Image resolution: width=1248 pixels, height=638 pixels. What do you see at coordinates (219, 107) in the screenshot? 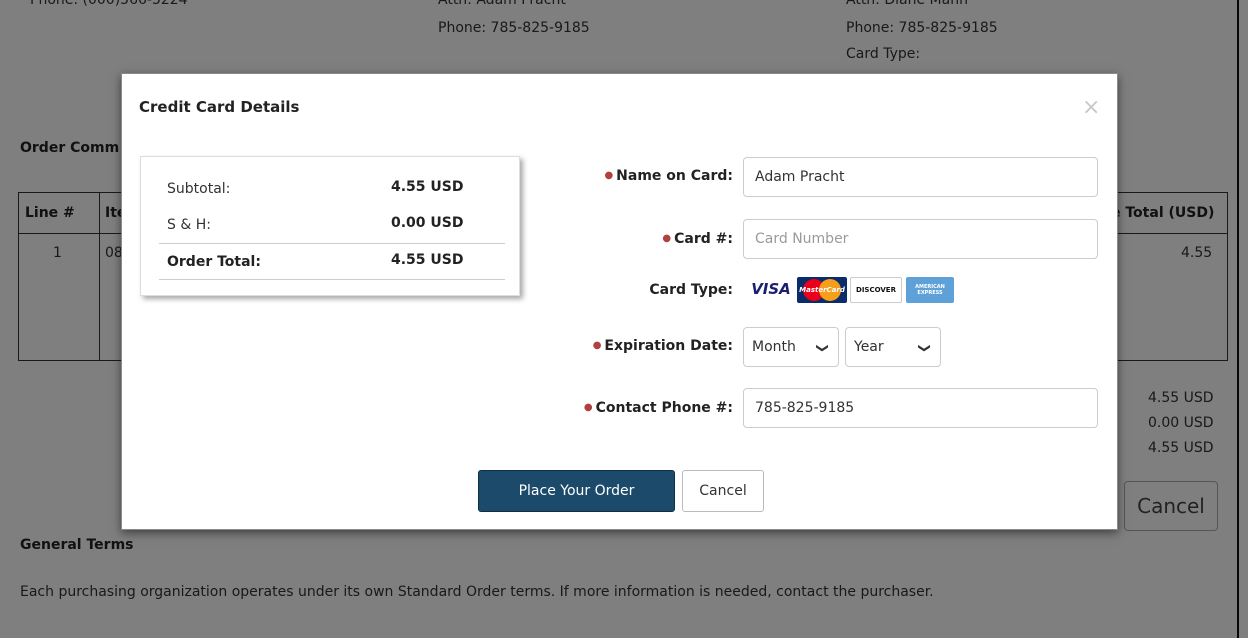
I see `modal-title: Credit Card Details` at bounding box center [219, 107].